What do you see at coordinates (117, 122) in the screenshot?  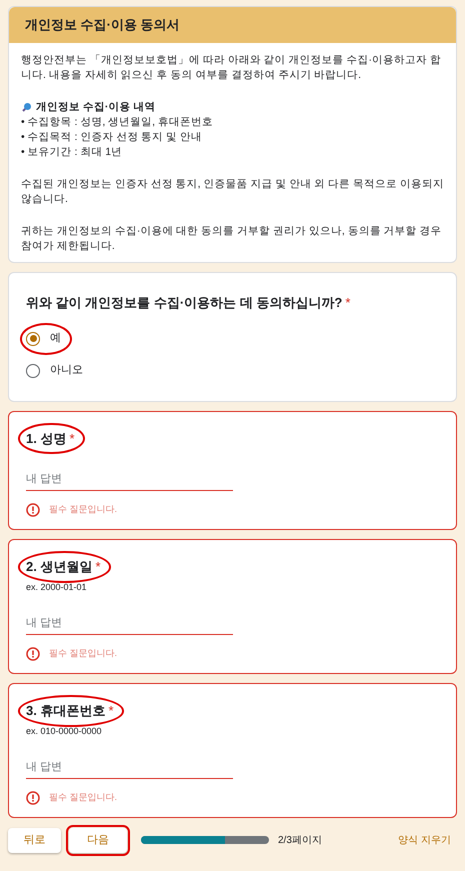 I see `bullet-item: • 수집항목 : 성명, 생년월일, 휴대폰번호` at bounding box center [117, 122].